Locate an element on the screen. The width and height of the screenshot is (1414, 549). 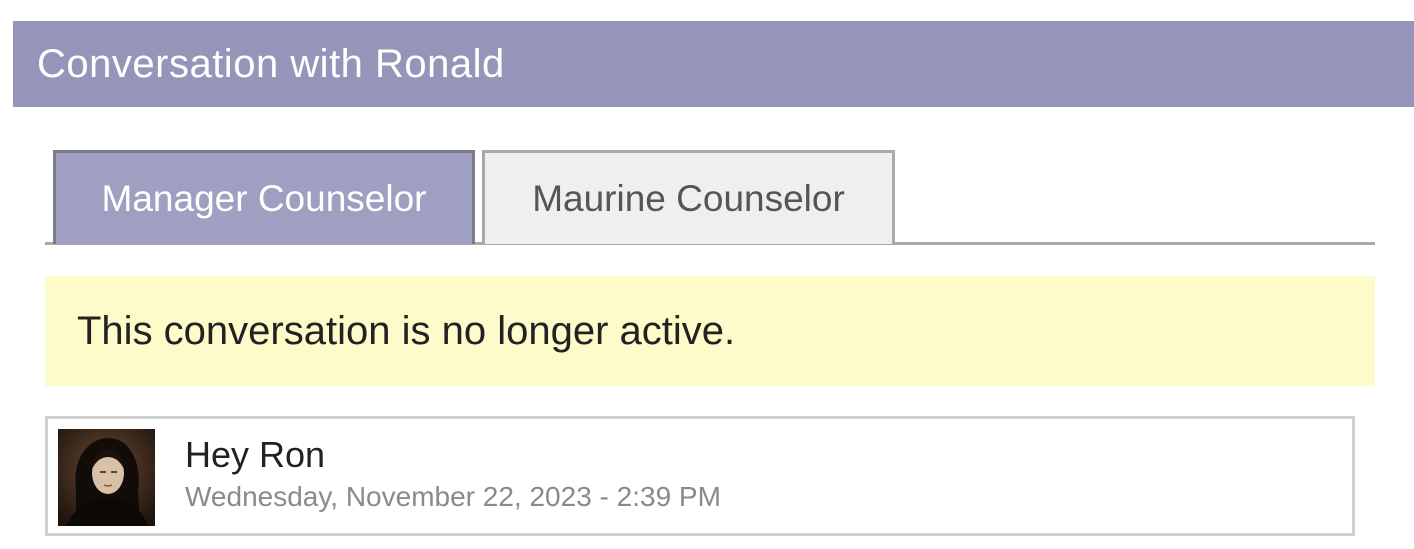
tab-manager-counselor: Manager Counselor is located at coordinates (264, 197).